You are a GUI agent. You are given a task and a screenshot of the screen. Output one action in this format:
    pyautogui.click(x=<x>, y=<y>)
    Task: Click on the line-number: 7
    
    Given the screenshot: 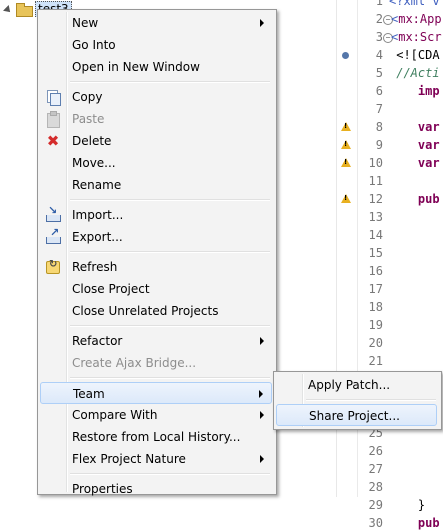 What is the action you would take?
    pyautogui.click(x=379, y=109)
    